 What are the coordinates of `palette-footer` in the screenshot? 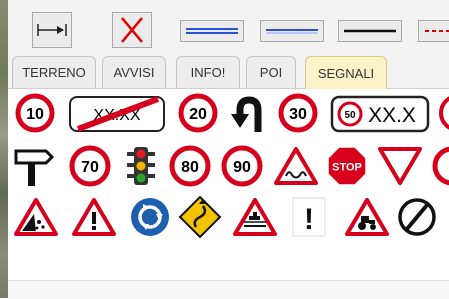 It's located at (228, 289).